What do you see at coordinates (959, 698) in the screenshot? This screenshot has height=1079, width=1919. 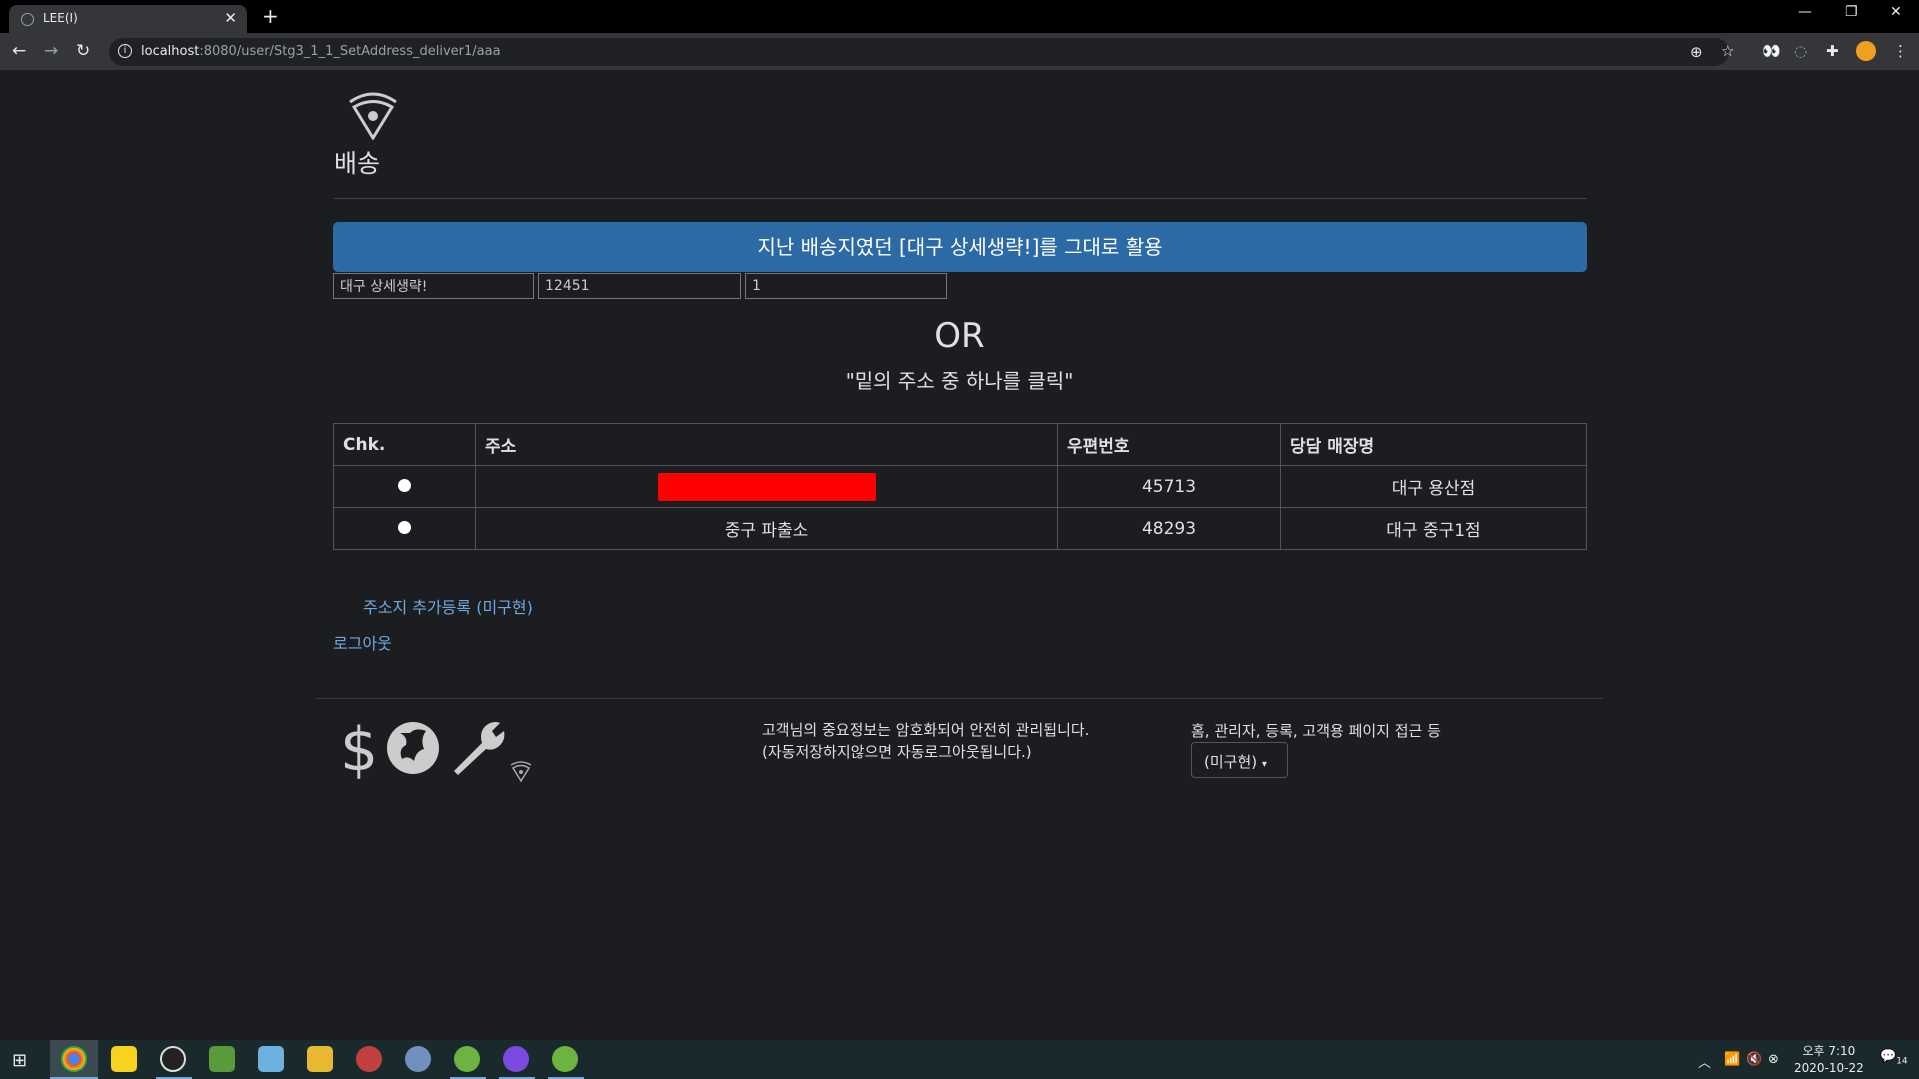 I see `footer-divider` at bounding box center [959, 698].